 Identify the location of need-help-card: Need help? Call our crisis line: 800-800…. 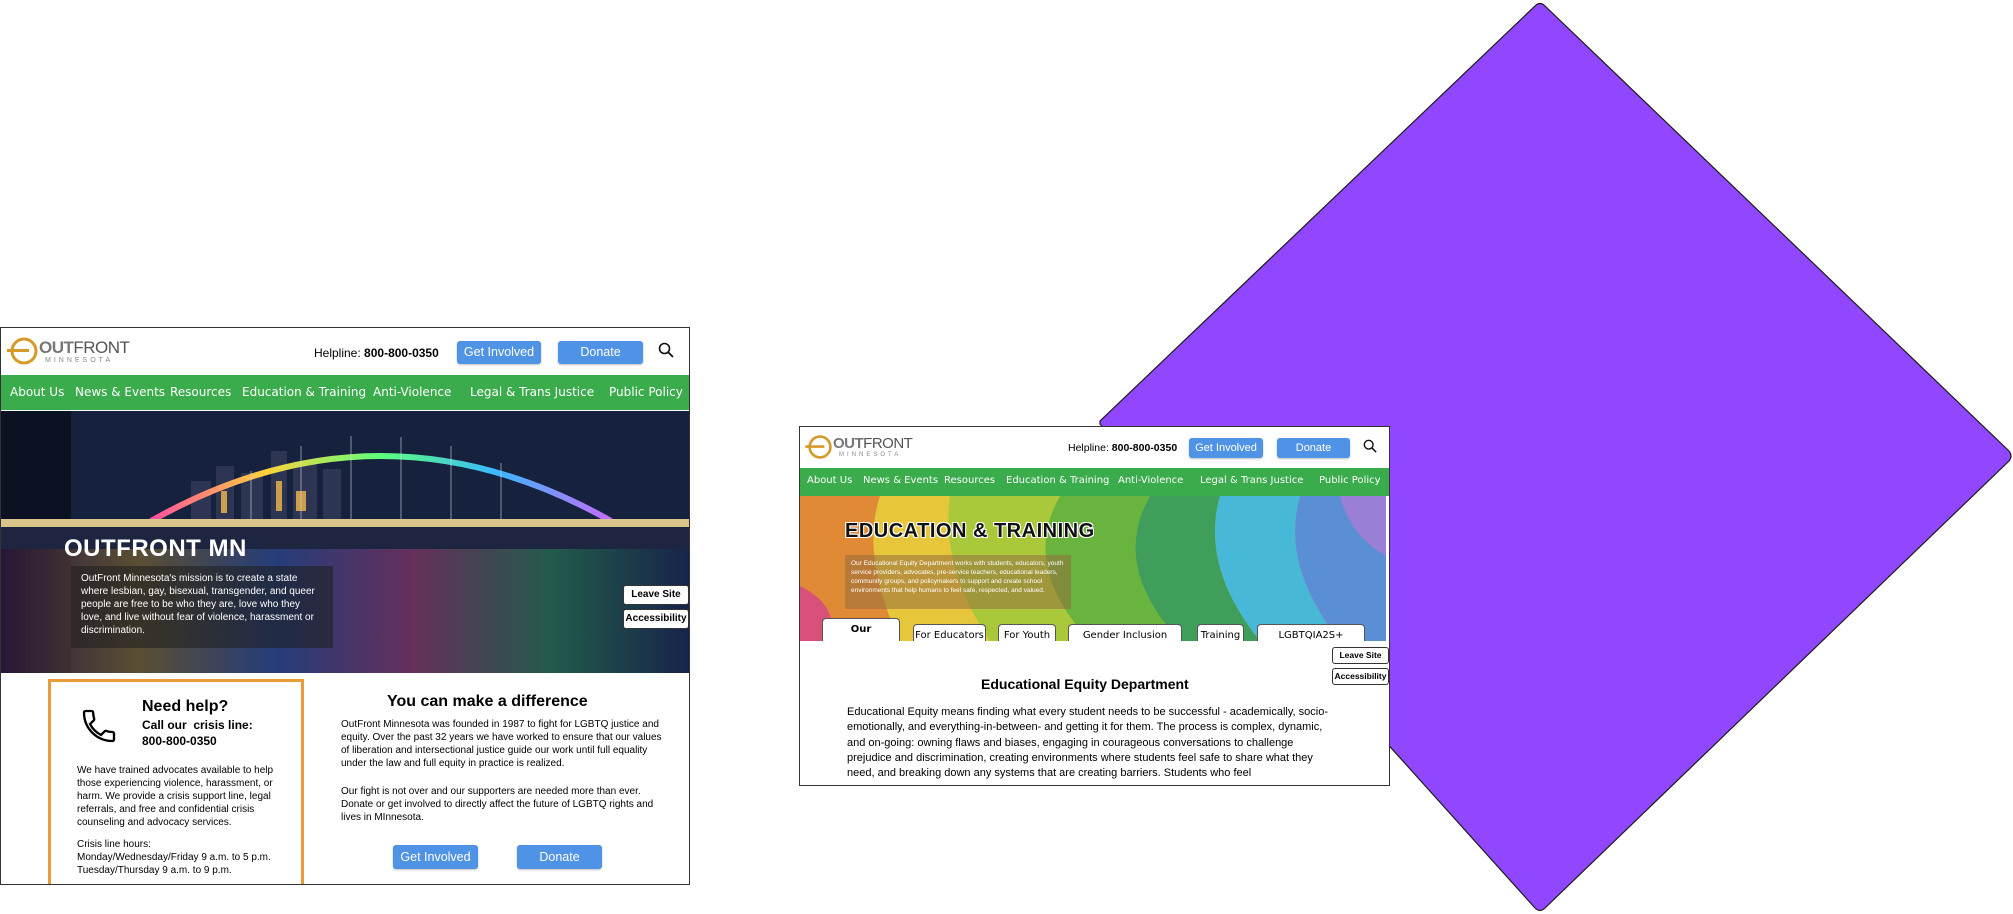
(176, 781).